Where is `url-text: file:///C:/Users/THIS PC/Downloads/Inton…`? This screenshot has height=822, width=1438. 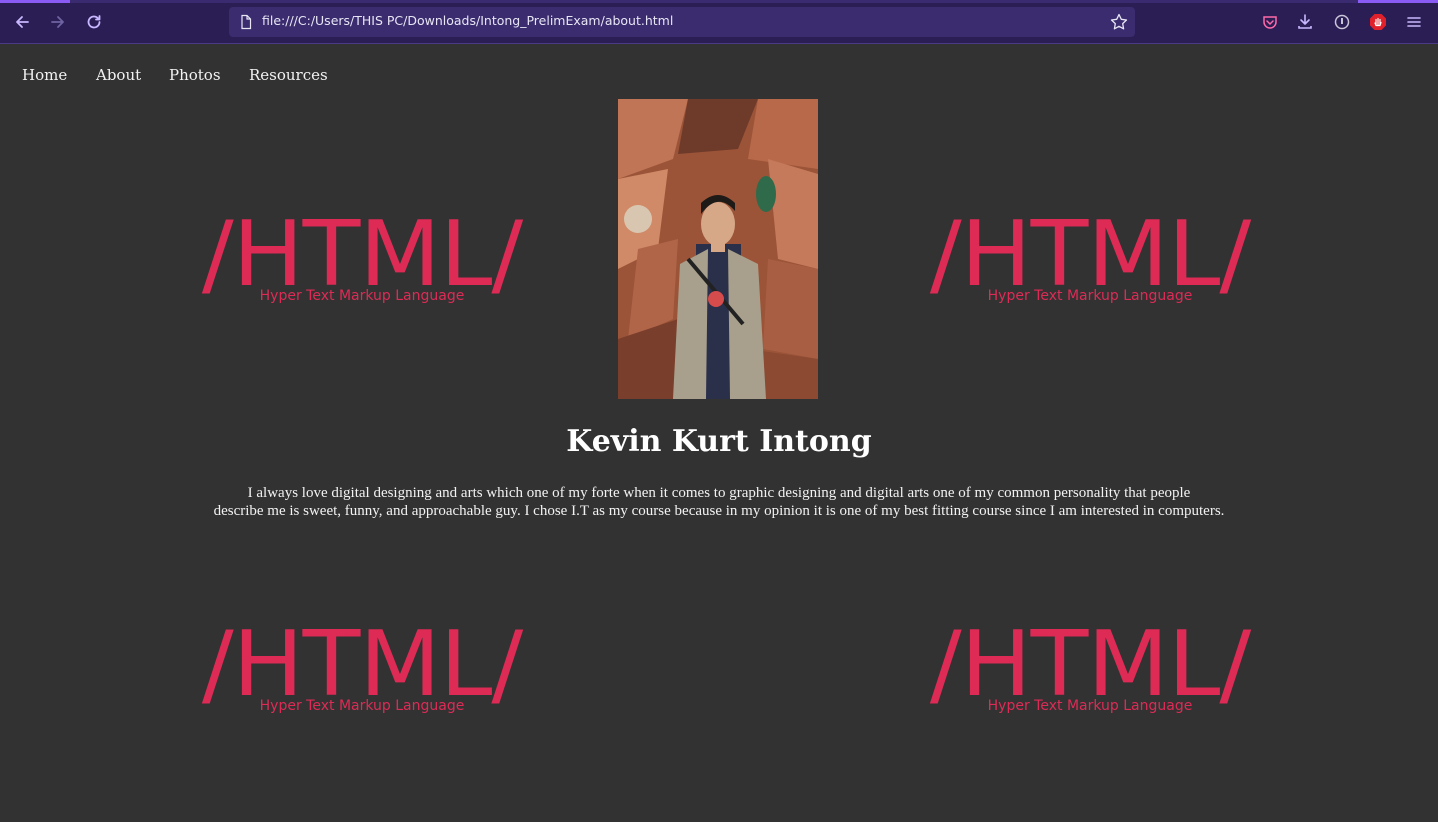
url-text: file:///C:/Users/THIS PC/Downloads/Inton… is located at coordinates (467, 20).